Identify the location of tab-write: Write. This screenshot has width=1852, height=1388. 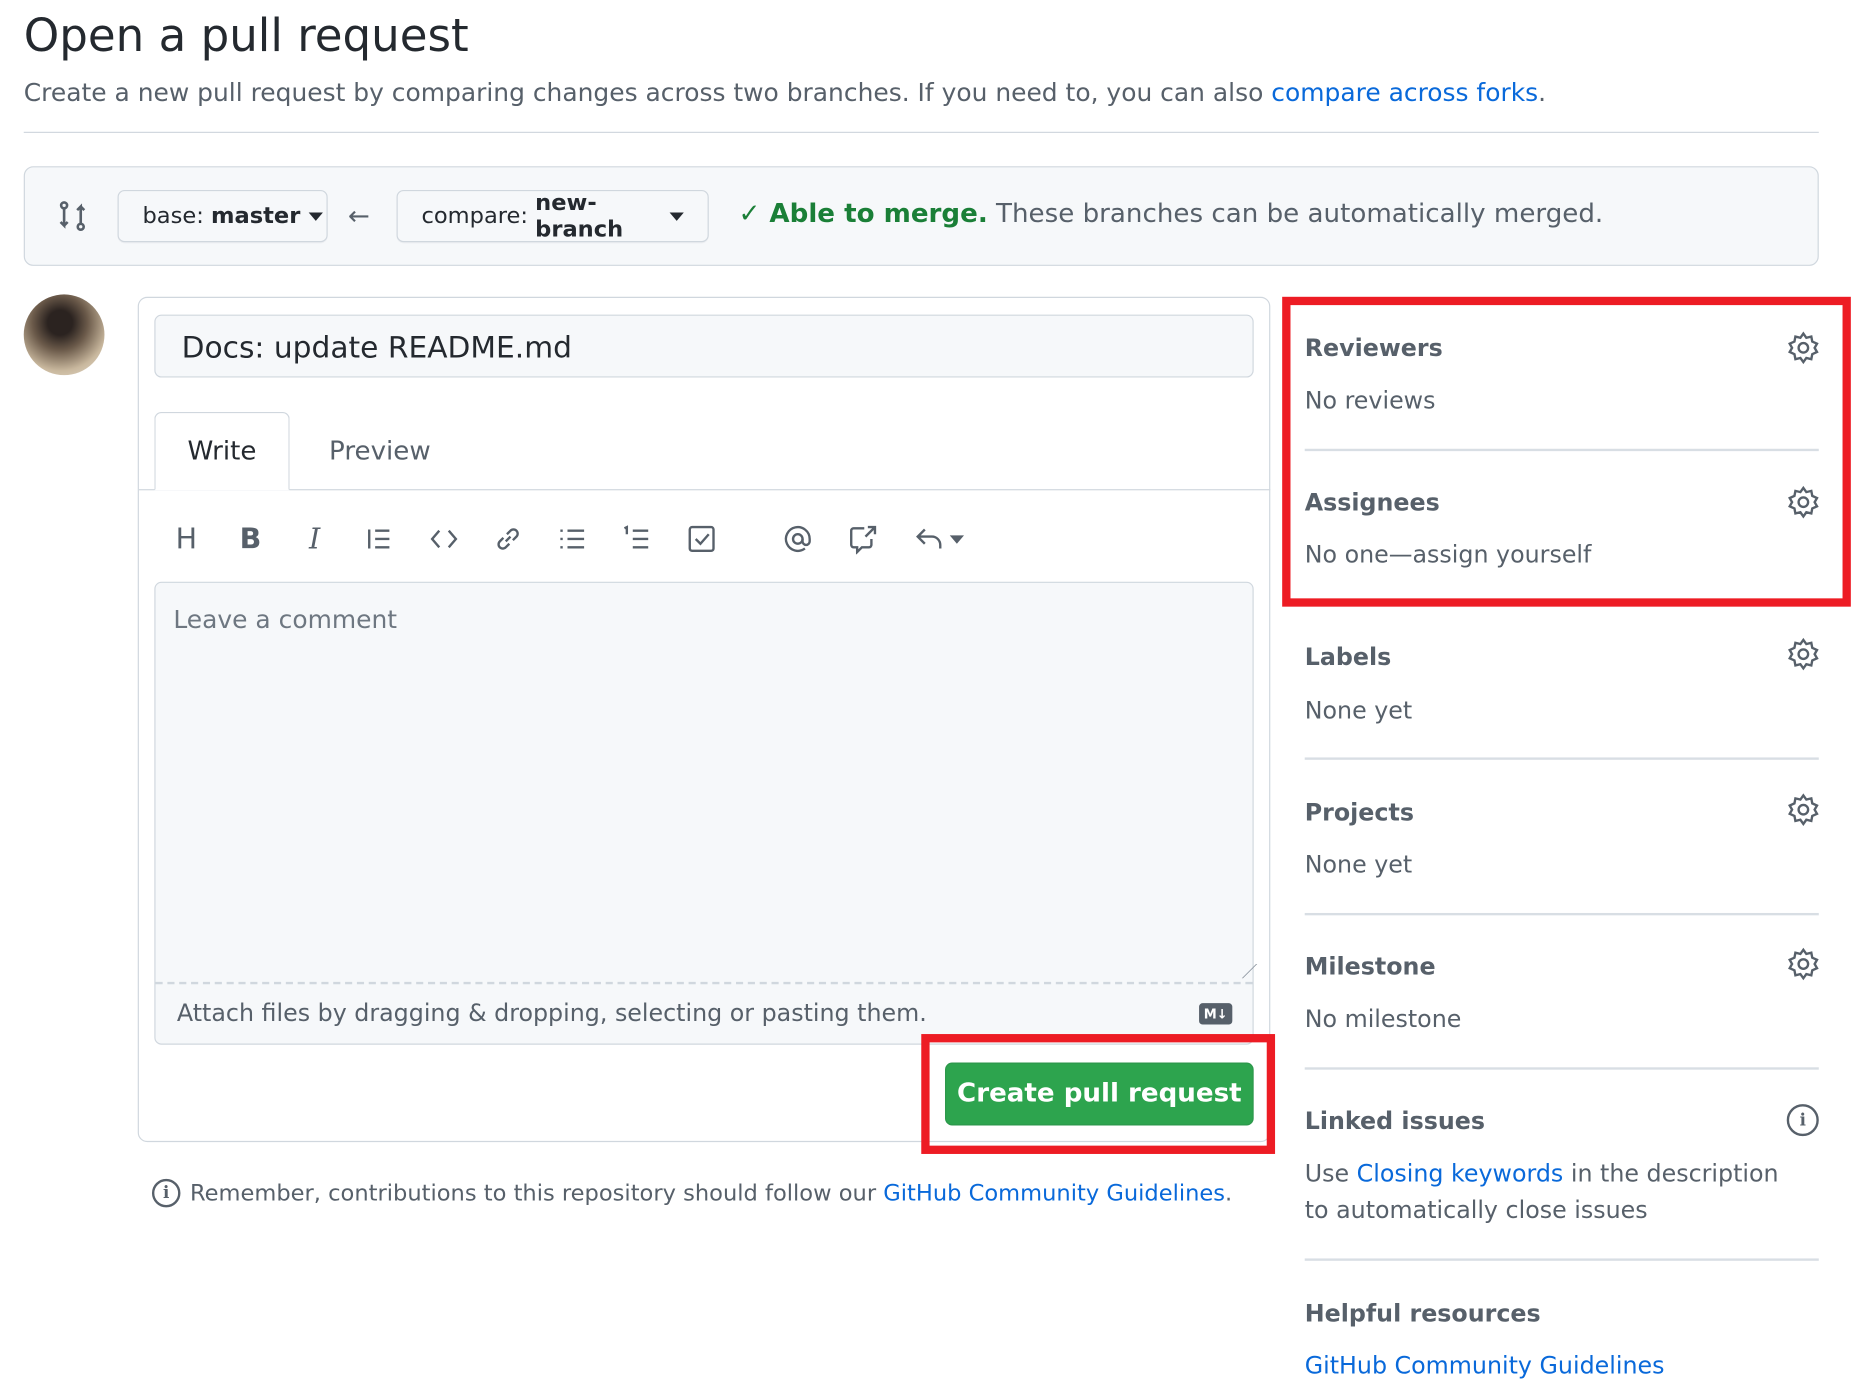
(222, 451).